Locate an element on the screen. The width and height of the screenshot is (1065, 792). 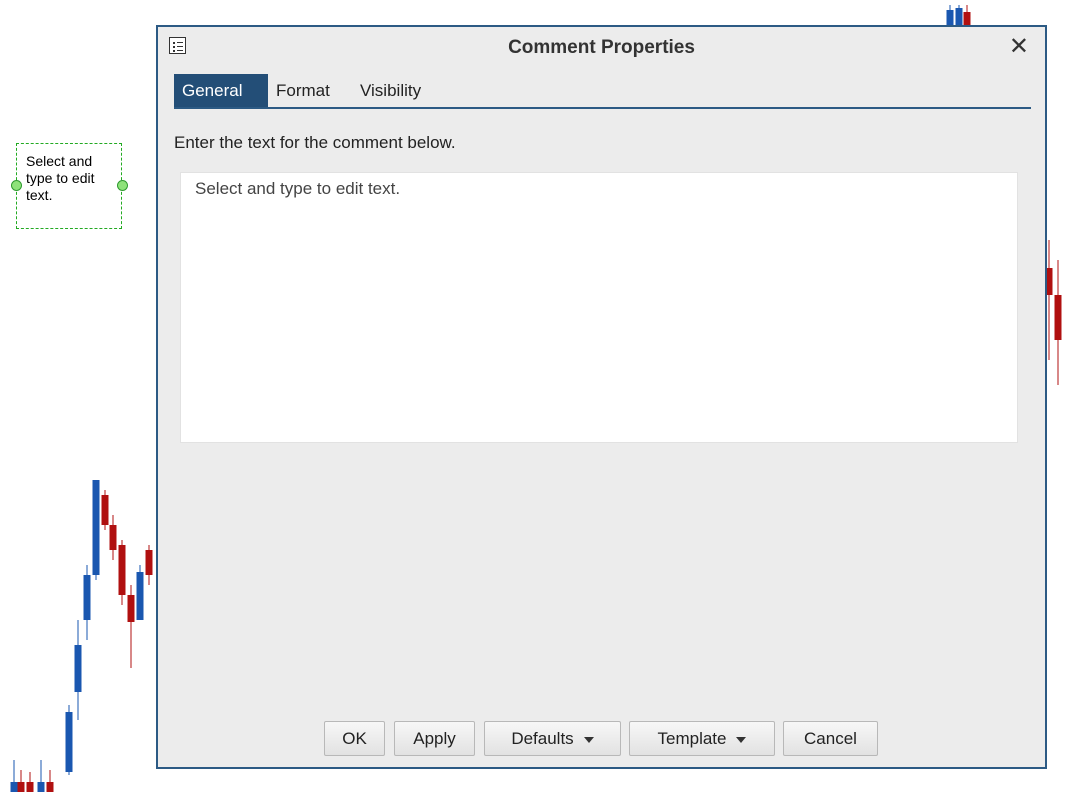
defaults-label: Defaults is located at coordinates (542, 738).